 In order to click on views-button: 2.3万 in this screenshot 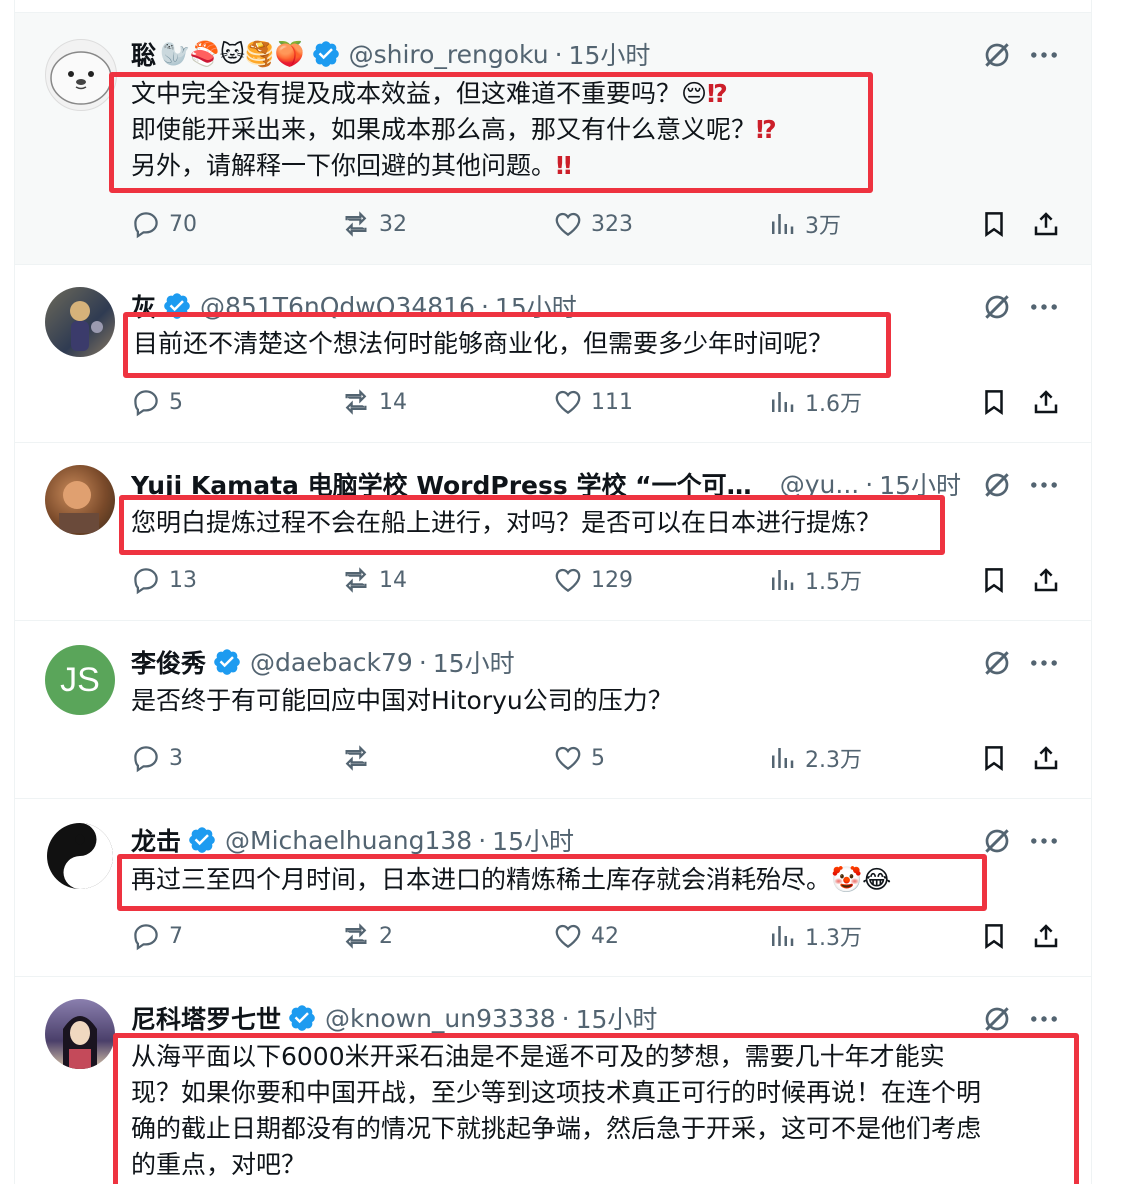, I will do `click(814, 758)`.